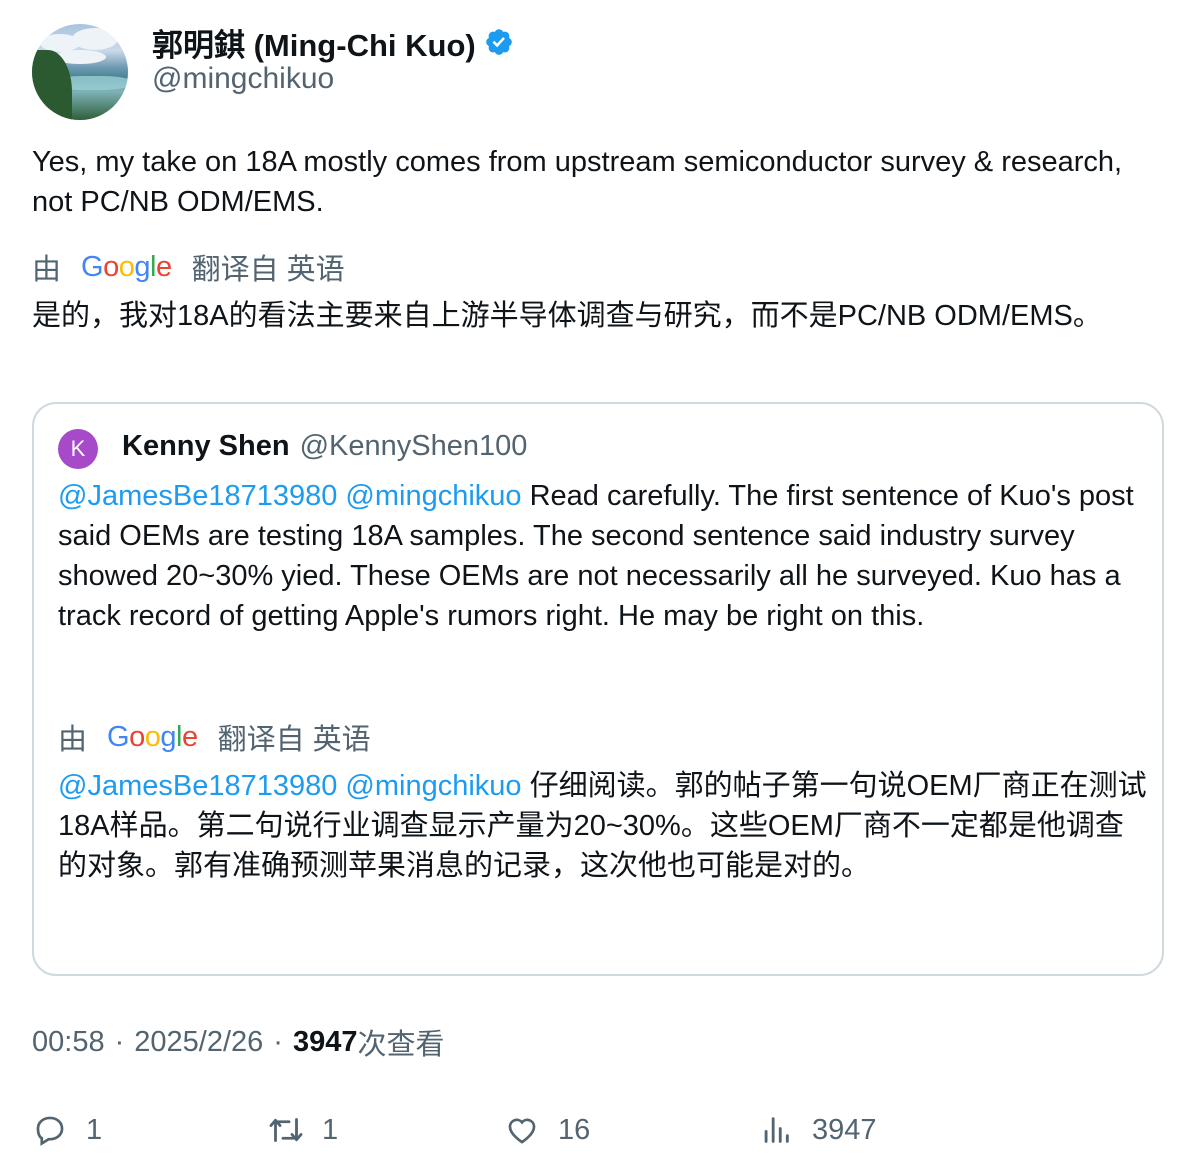 The image size is (1196, 1176). I want to click on retweet-icon, so click(286, 1130).